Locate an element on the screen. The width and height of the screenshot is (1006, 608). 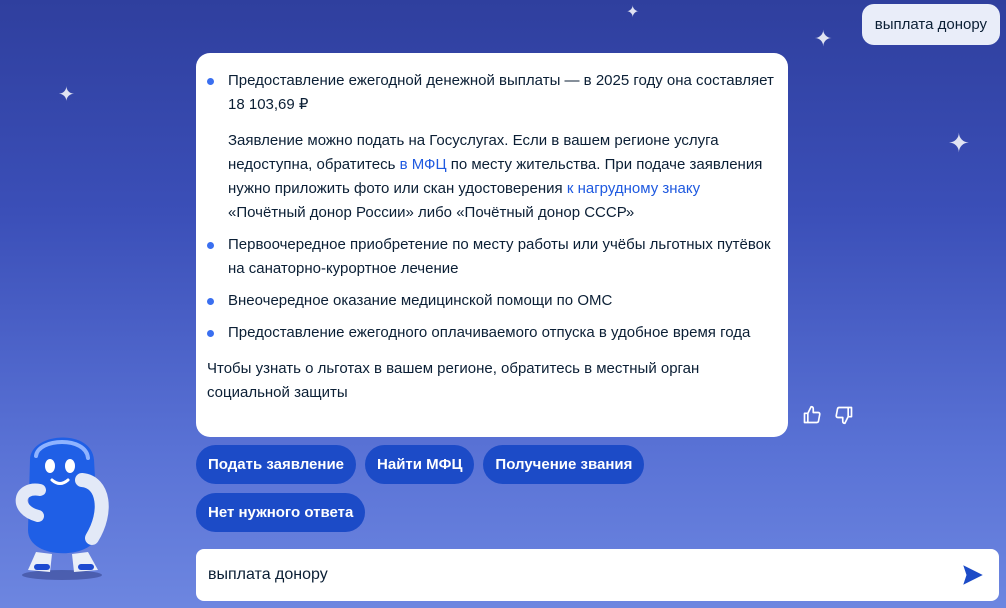
get-title-chip: Получение звания is located at coordinates (564, 464).